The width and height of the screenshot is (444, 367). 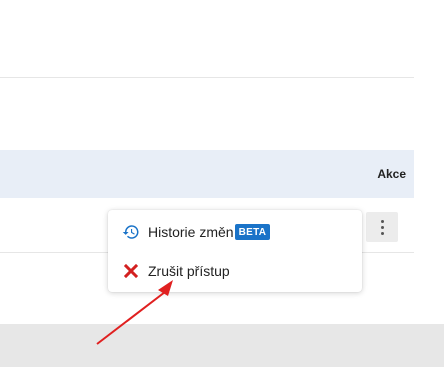 What do you see at coordinates (391, 174) in the screenshot?
I see `actions-column-header: Akce` at bounding box center [391, 174].